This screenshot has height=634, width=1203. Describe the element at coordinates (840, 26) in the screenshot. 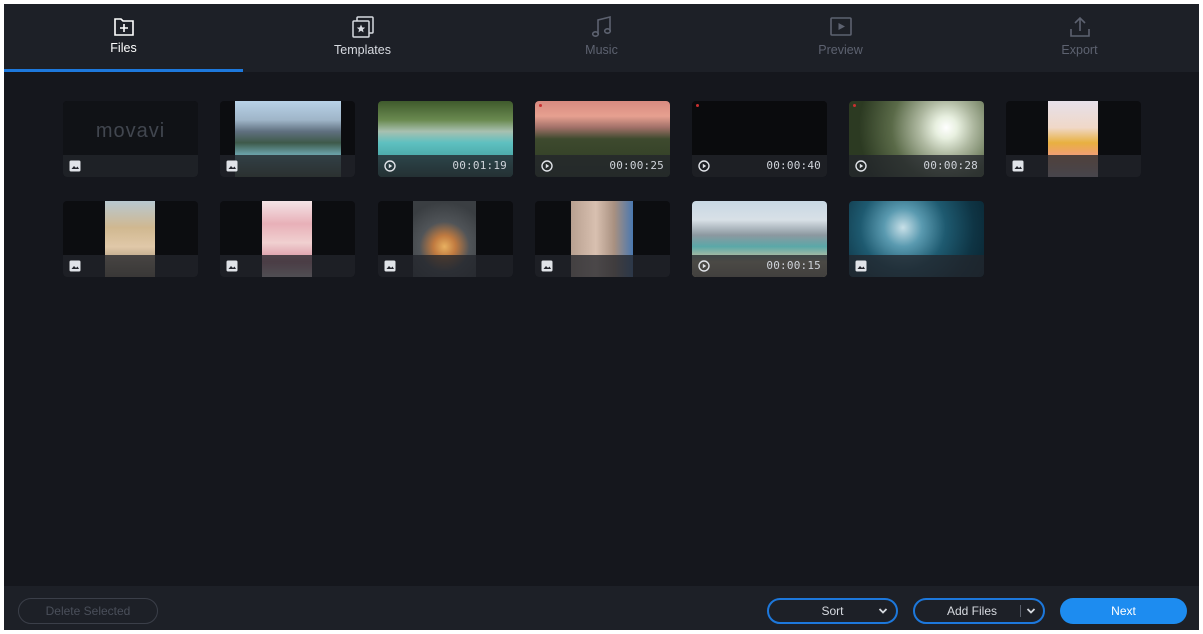

I see `play-preview-icon` at that location.